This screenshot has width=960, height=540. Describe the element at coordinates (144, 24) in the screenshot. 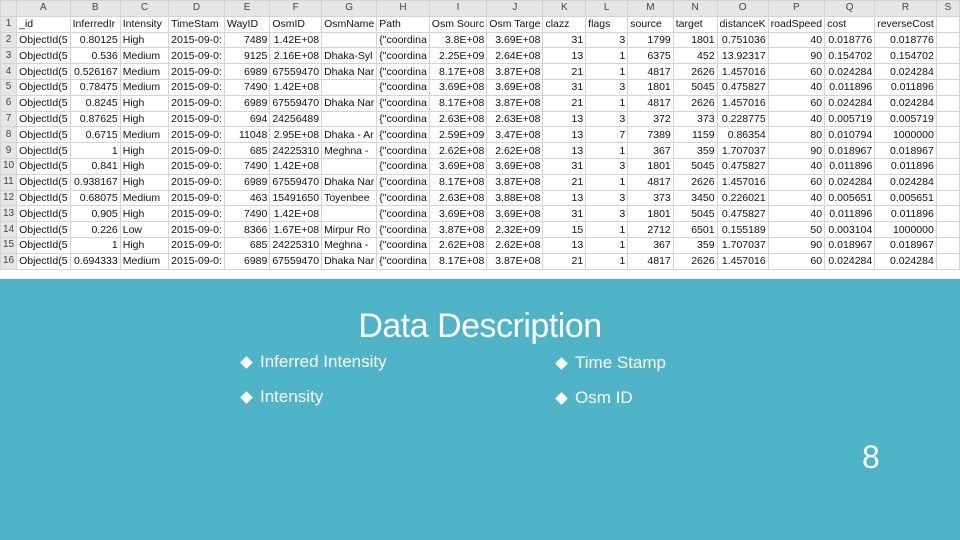

I see `header-cell: Intensity` at that location.